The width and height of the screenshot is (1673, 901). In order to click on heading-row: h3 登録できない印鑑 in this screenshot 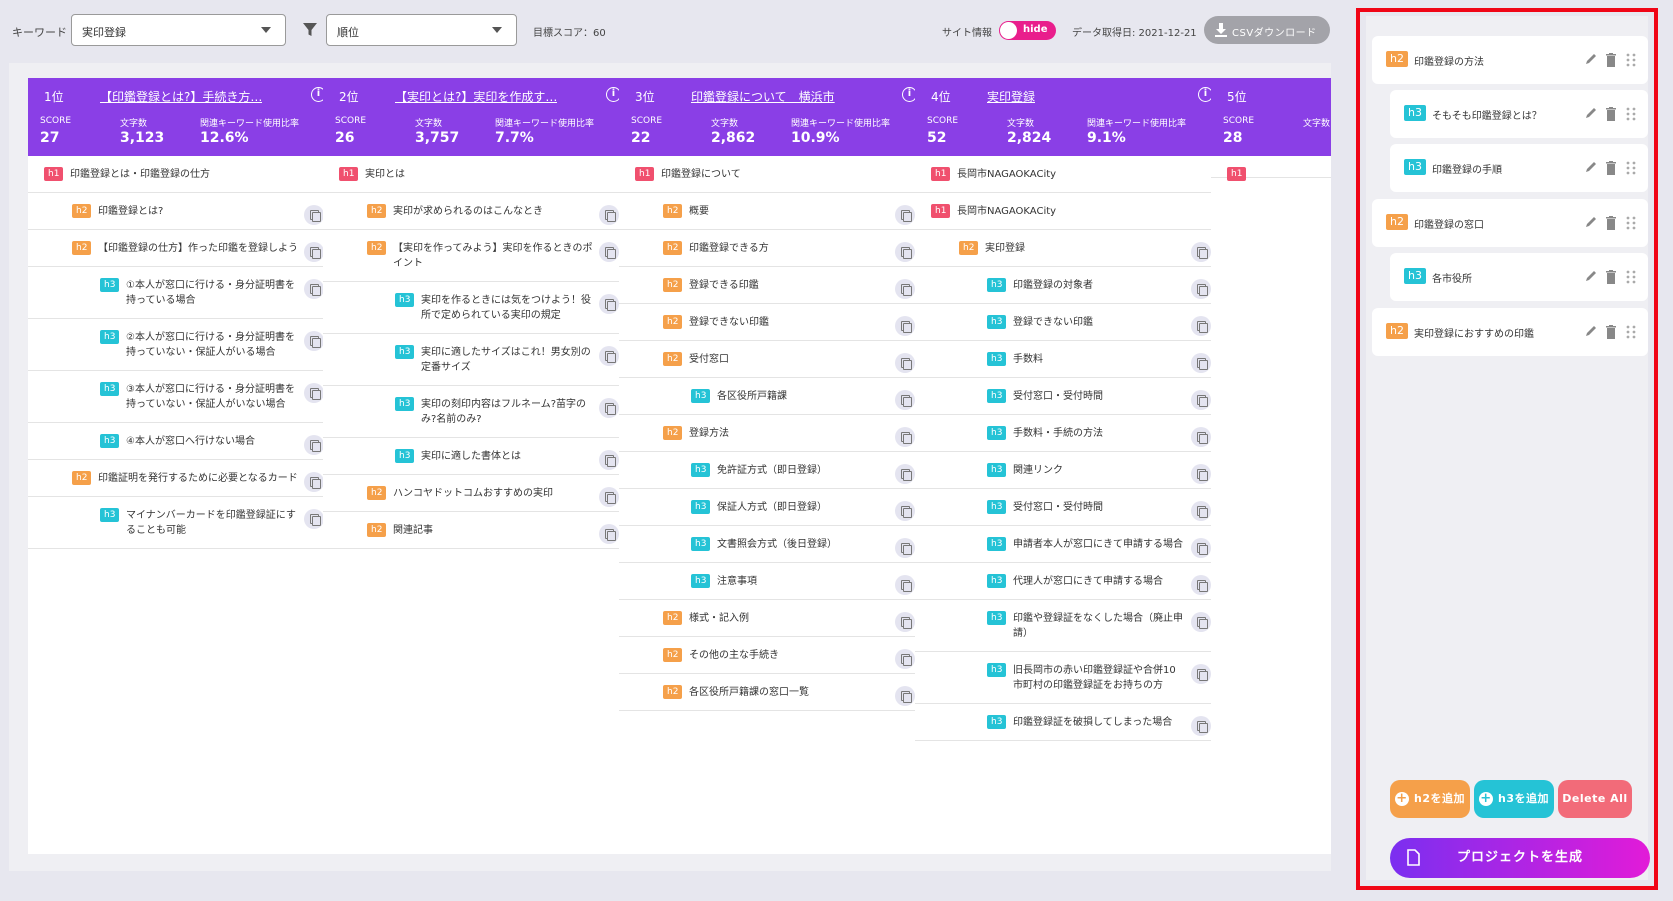, I will do `click(1070, 322)`.